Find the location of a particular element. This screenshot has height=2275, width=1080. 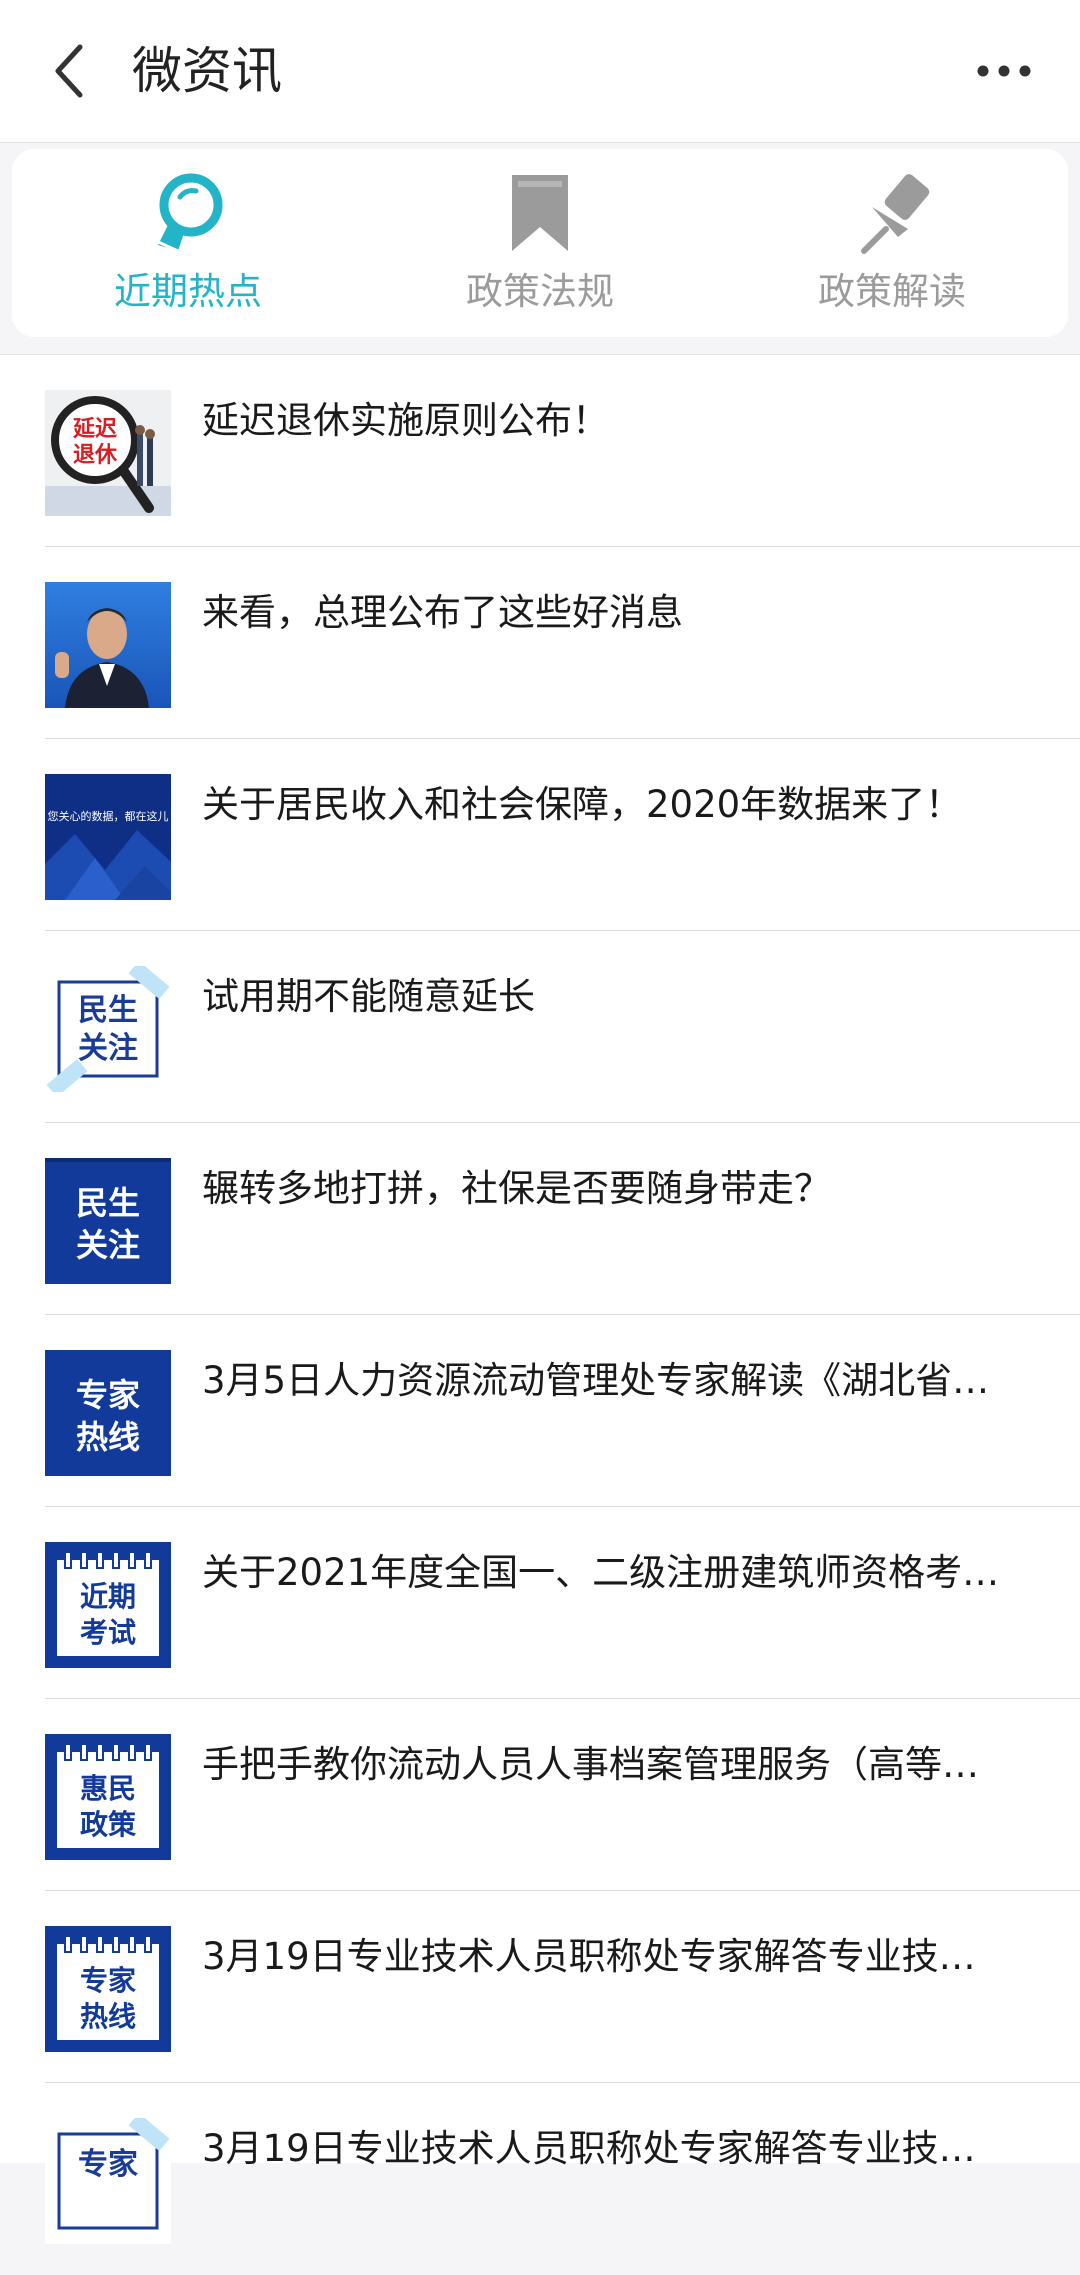

tab-label: 政策法规 is located at coordinates (540, 291).